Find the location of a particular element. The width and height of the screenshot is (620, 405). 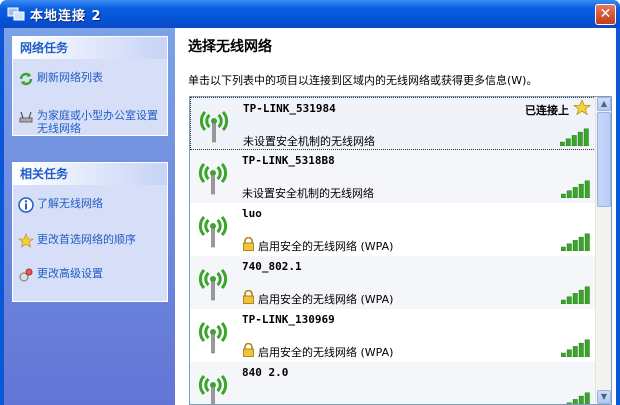

wireless-setup-icon is located at coordinates (26, 117).